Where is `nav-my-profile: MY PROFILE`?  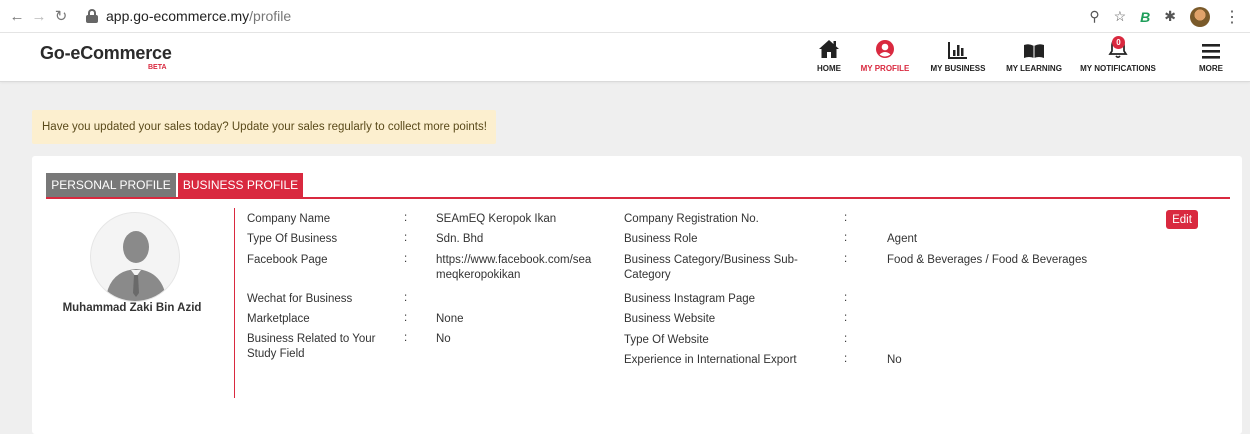
nav-my-profile: MY PROFILE is located at coordinates (885, 55).